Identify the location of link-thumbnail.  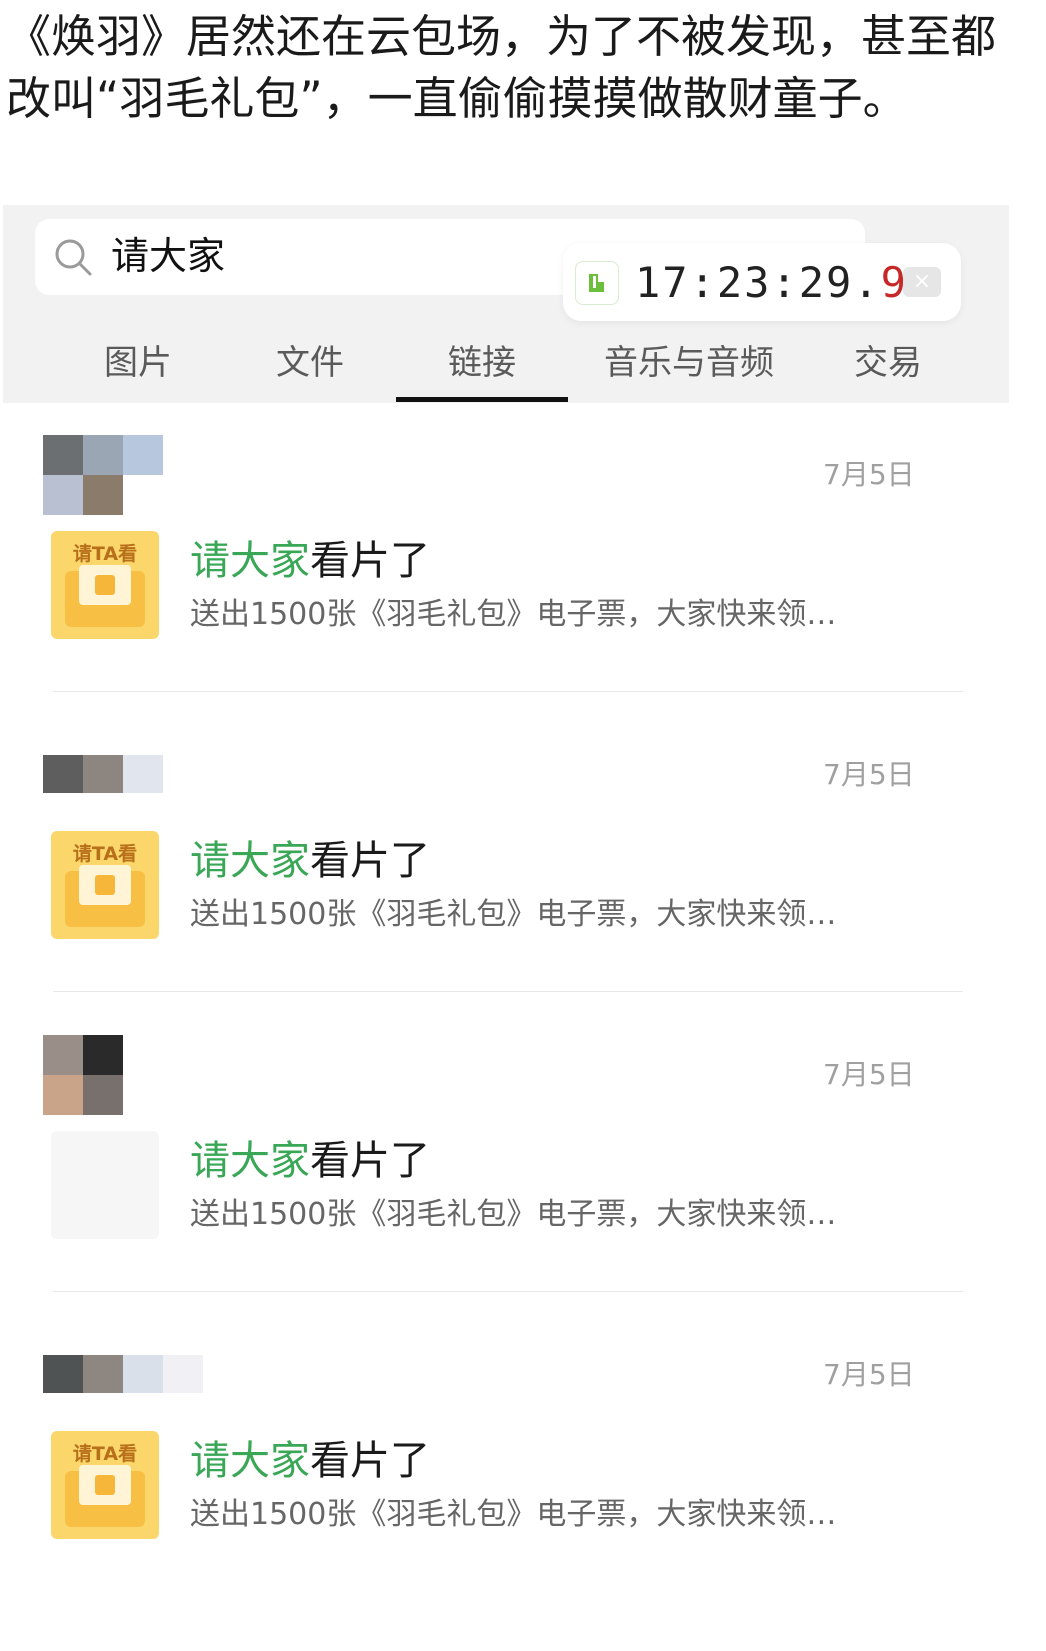
(105, 1185).